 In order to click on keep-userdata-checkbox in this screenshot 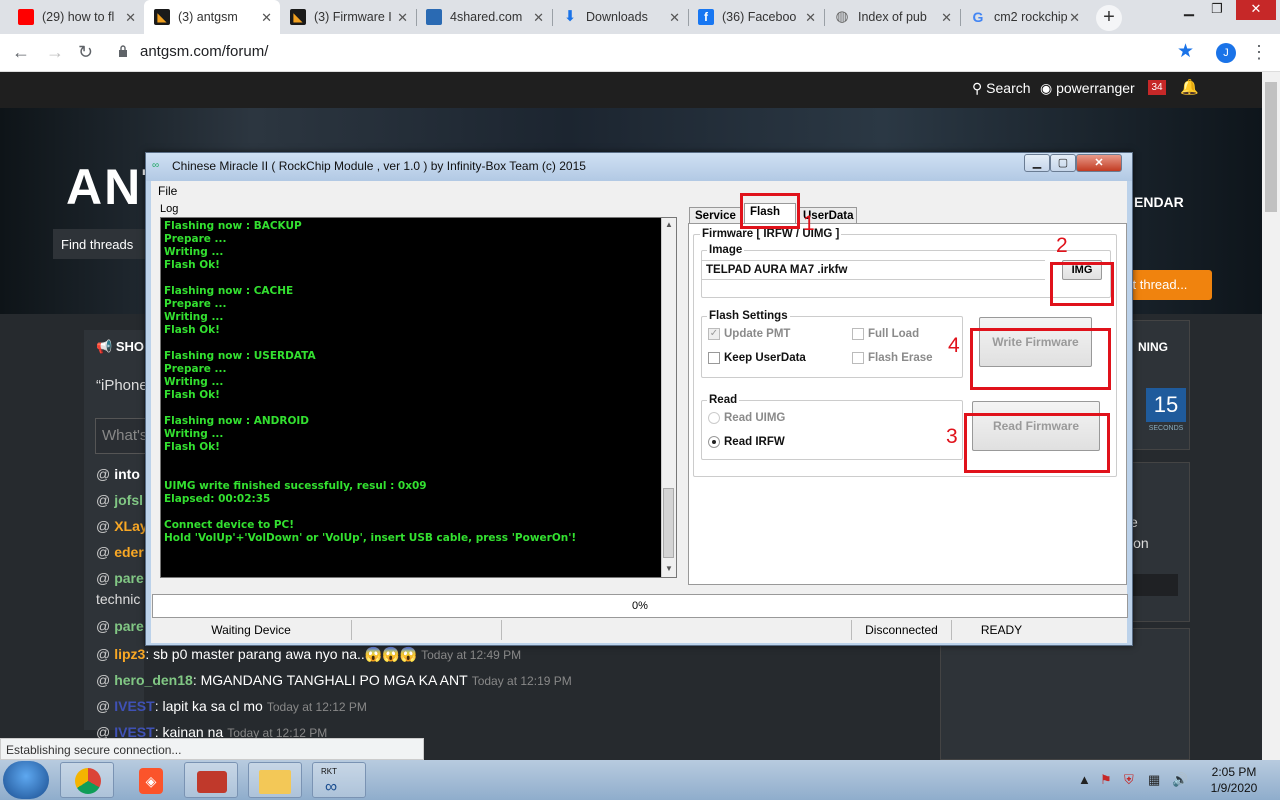, I will do `click(714, 358)`.